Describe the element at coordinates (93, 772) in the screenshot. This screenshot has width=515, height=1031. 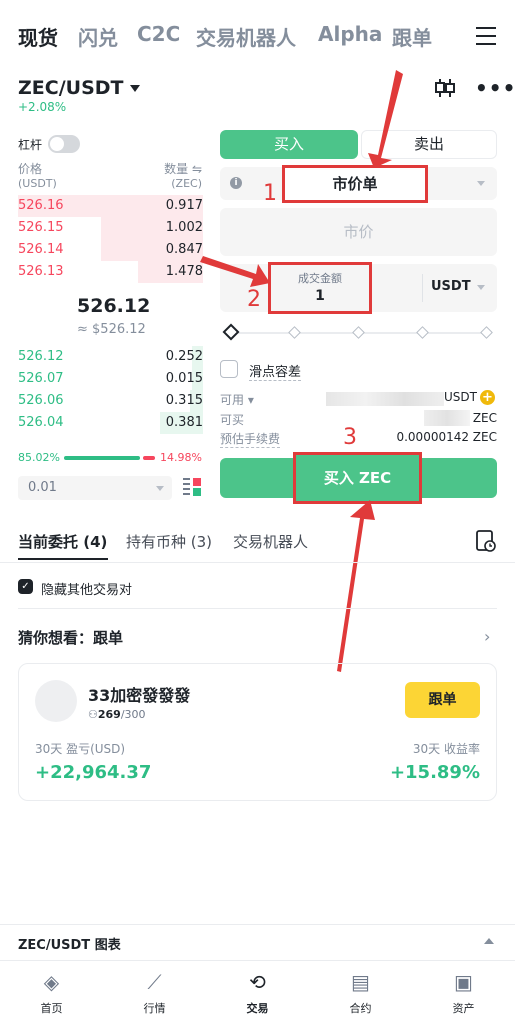
I see `pnl-value: +22,964.37` at that location.